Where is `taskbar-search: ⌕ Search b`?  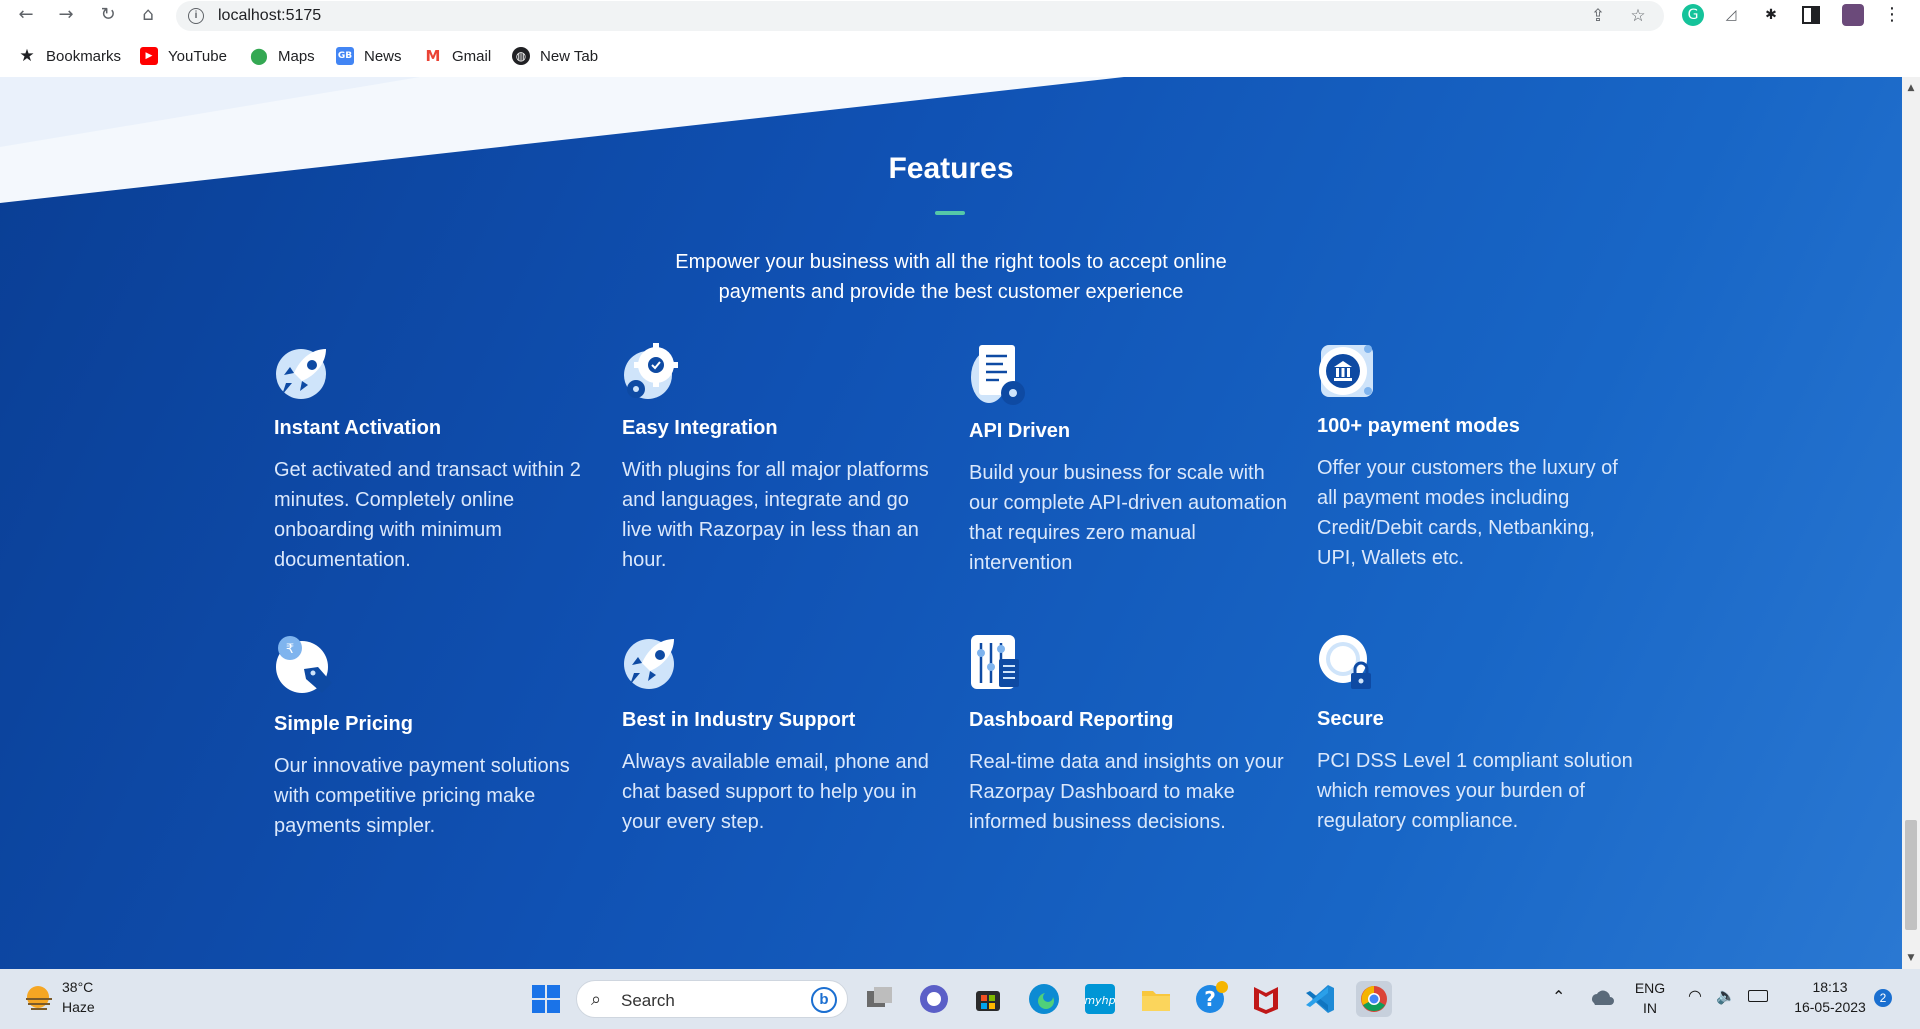 taskbar-search: ⌕ Search b is located at coordinates (712, 999).